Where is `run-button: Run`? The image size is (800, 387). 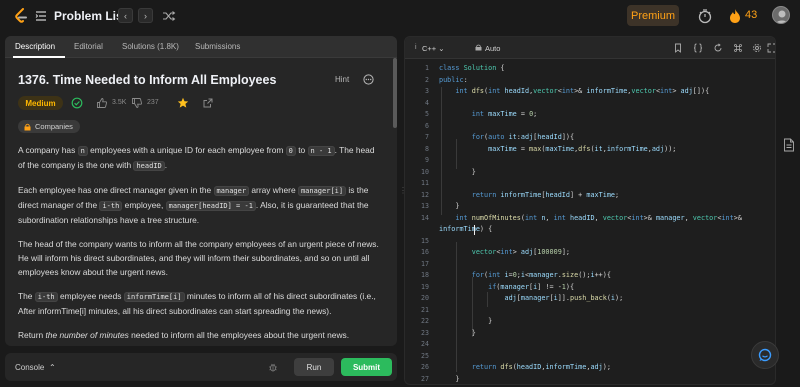 run-button: Run is located at coordinates (314, 367).